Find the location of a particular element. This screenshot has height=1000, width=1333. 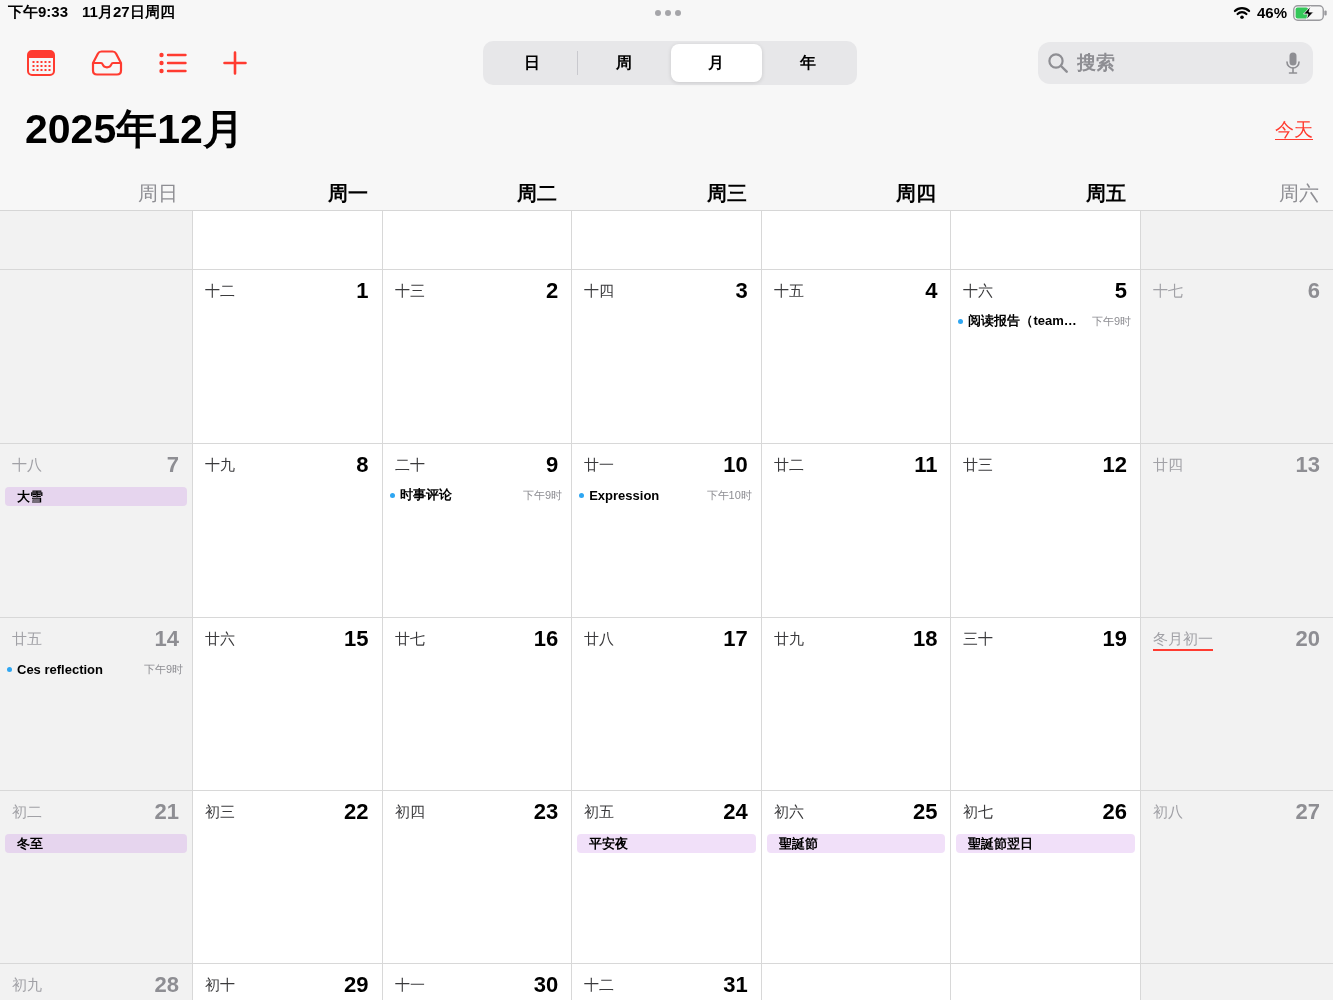

search-field: 搜索 is located at coordinates (1175, 63).